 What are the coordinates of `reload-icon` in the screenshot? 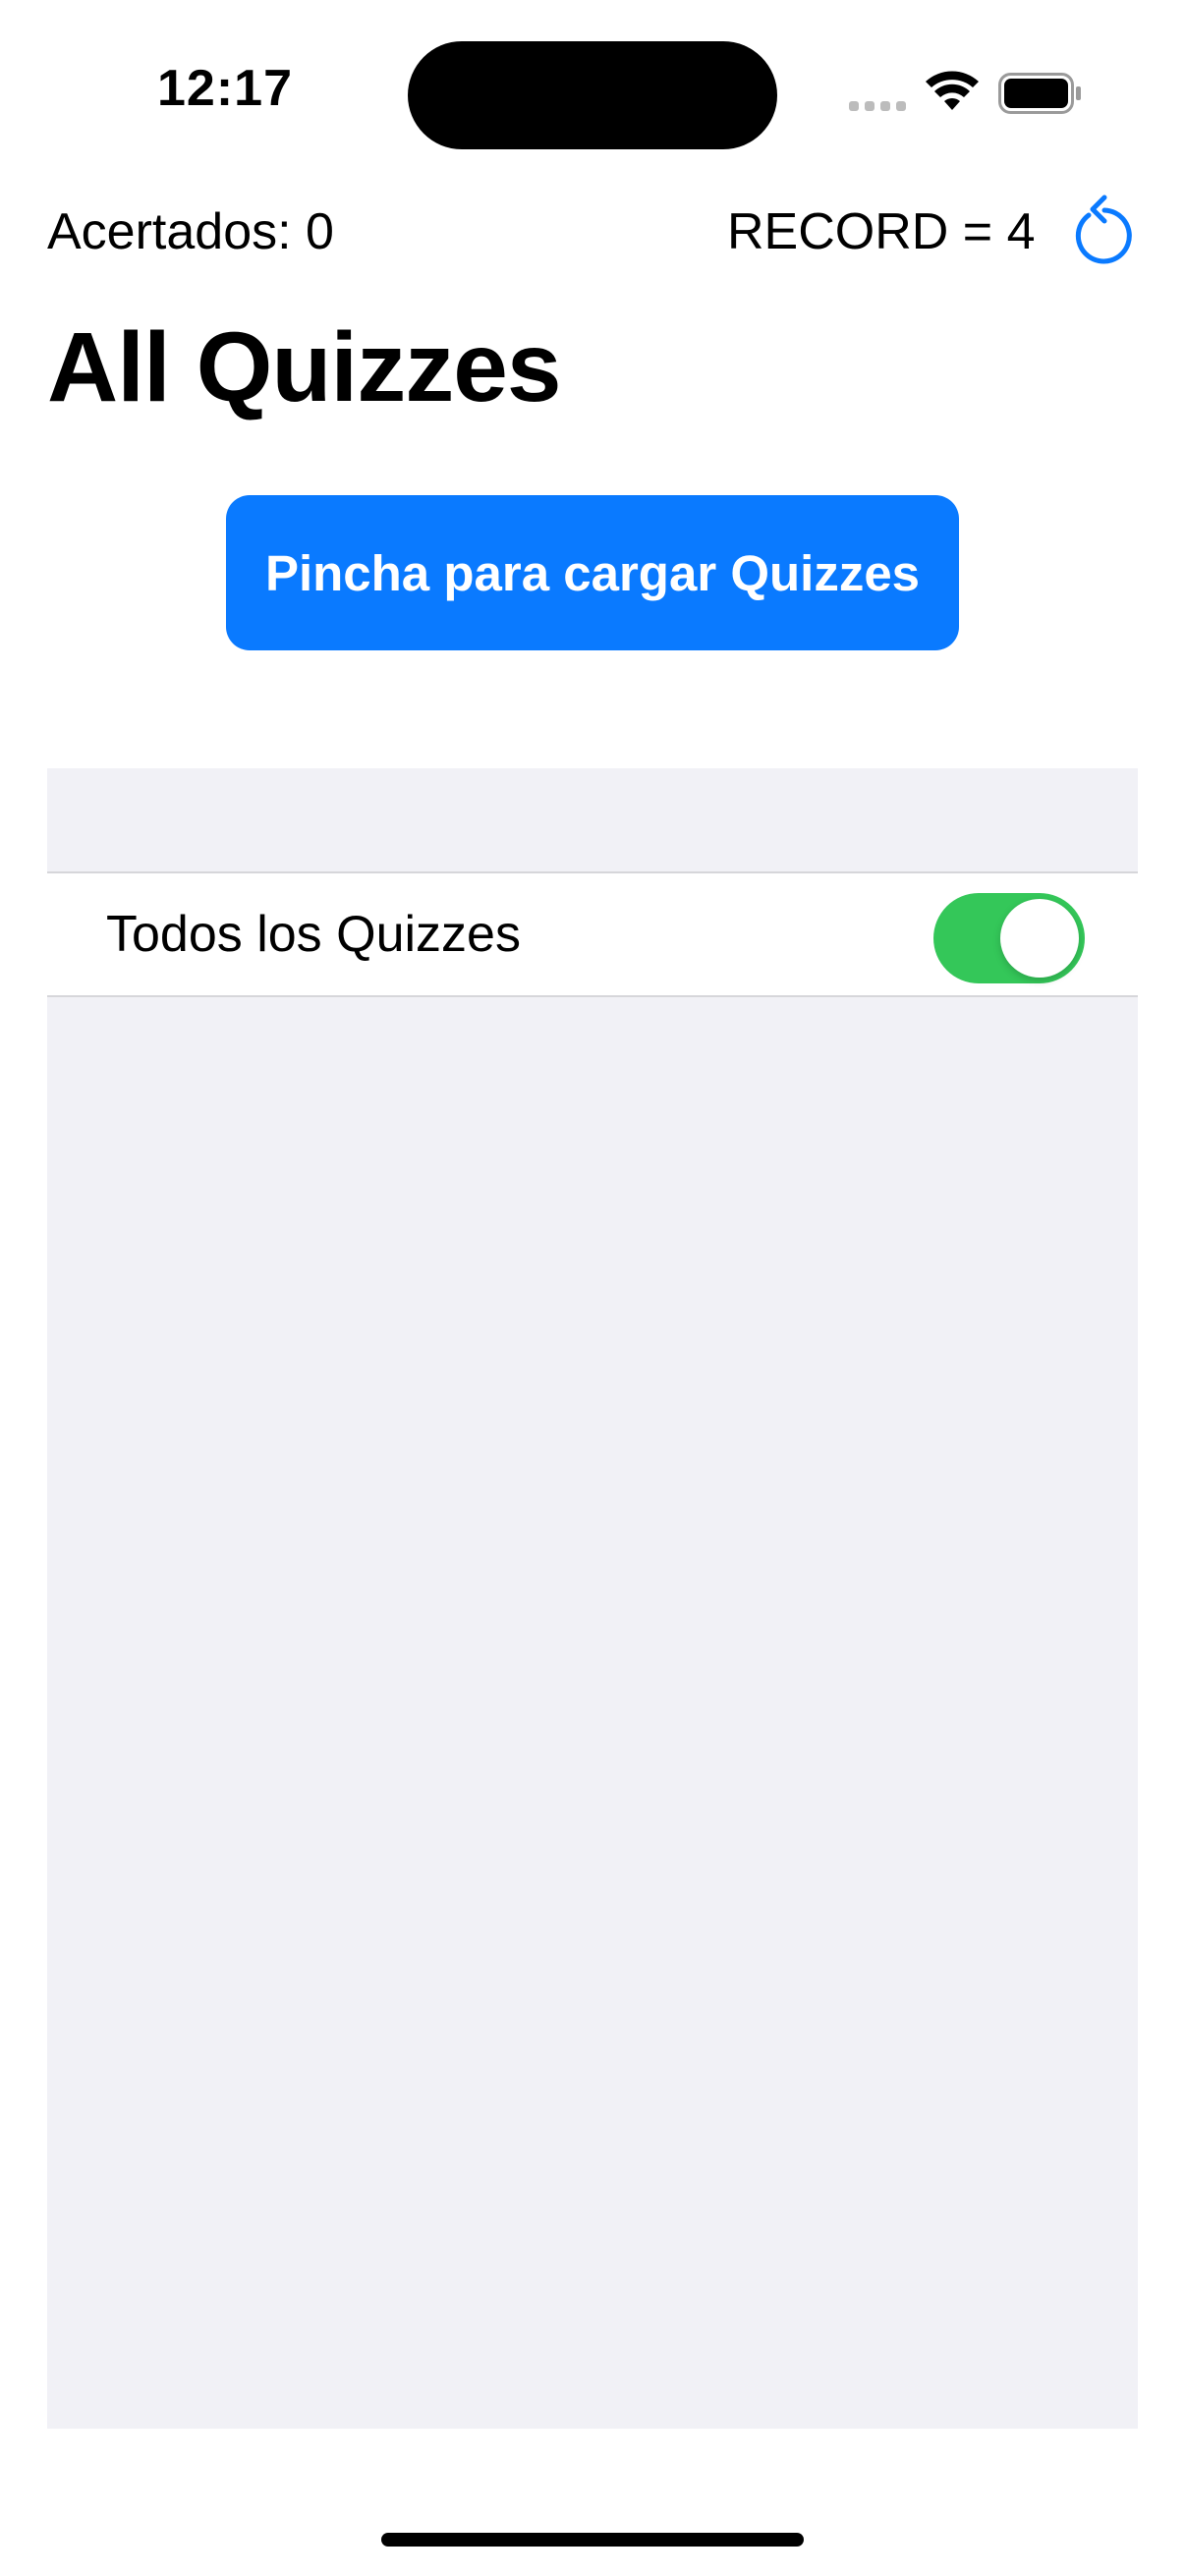 It's located at (1104, 229).